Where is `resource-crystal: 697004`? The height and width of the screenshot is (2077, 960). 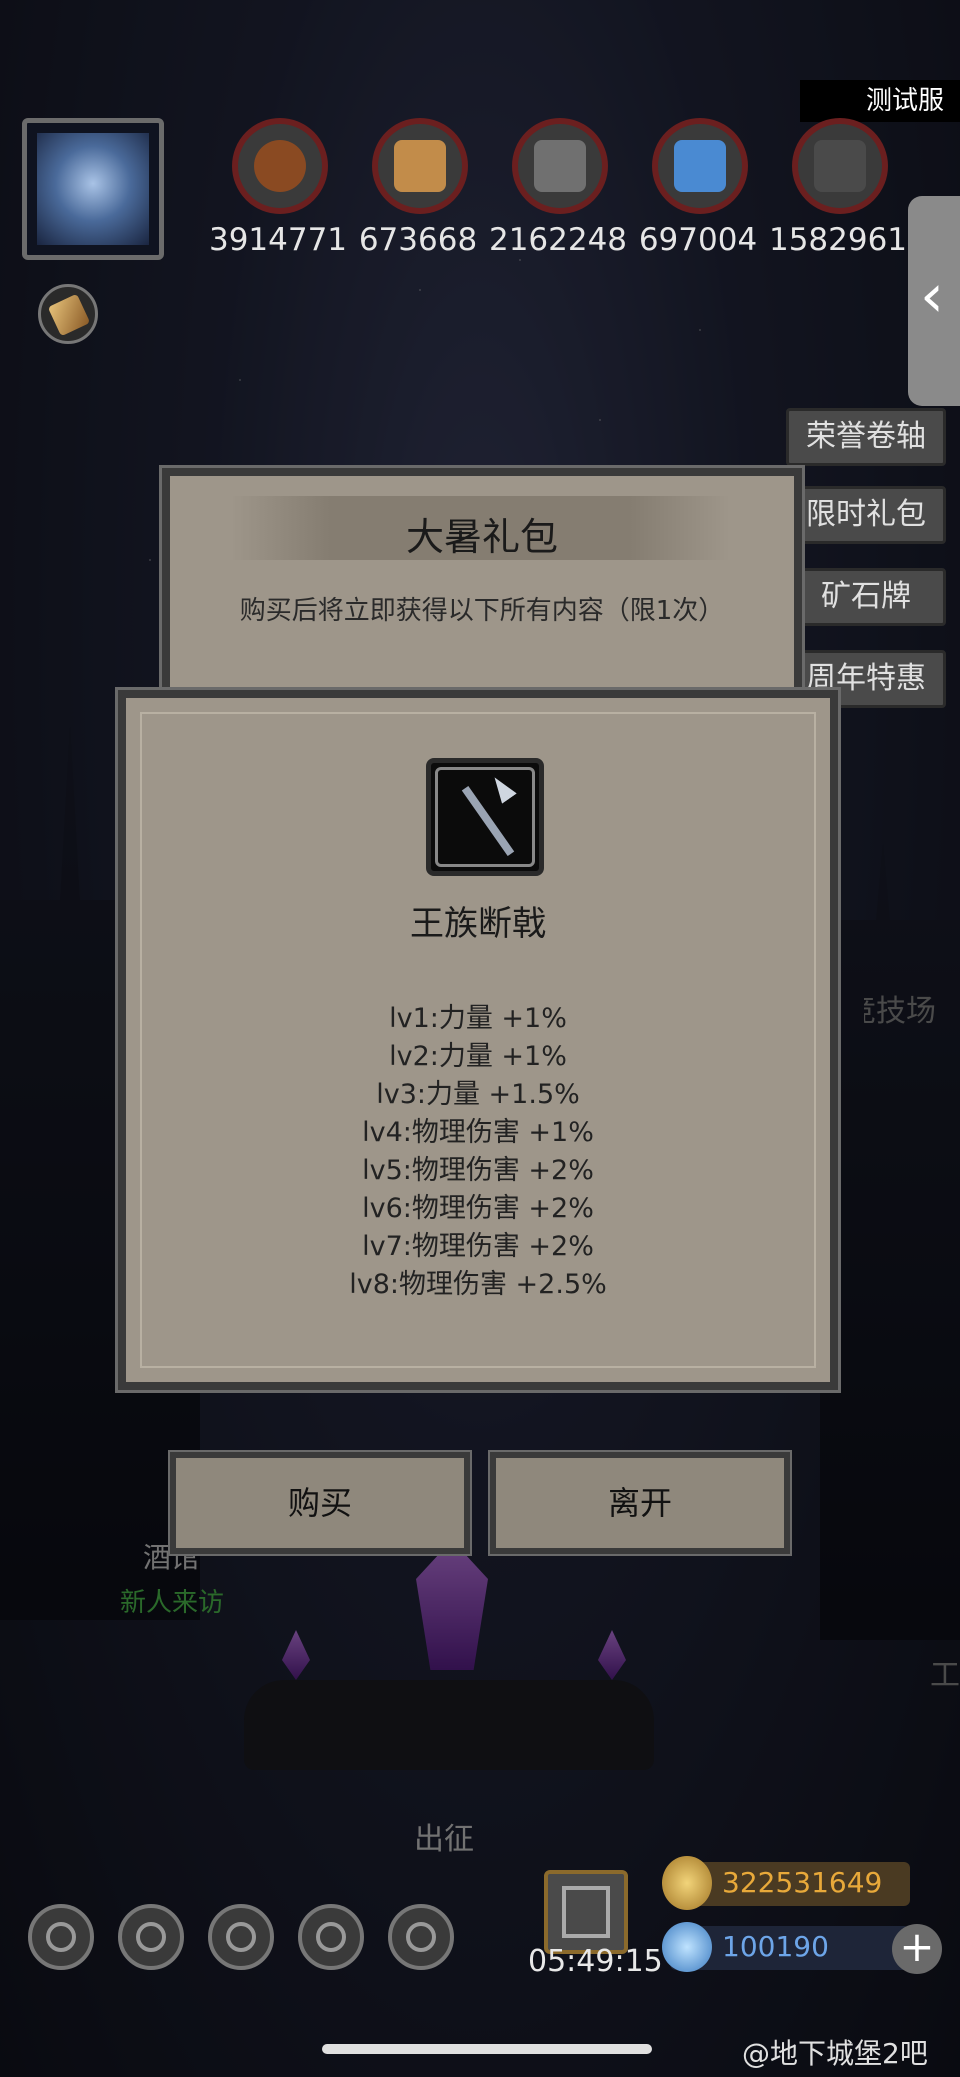 resource-crystal: 697004 is located at coordinates (698, 188).